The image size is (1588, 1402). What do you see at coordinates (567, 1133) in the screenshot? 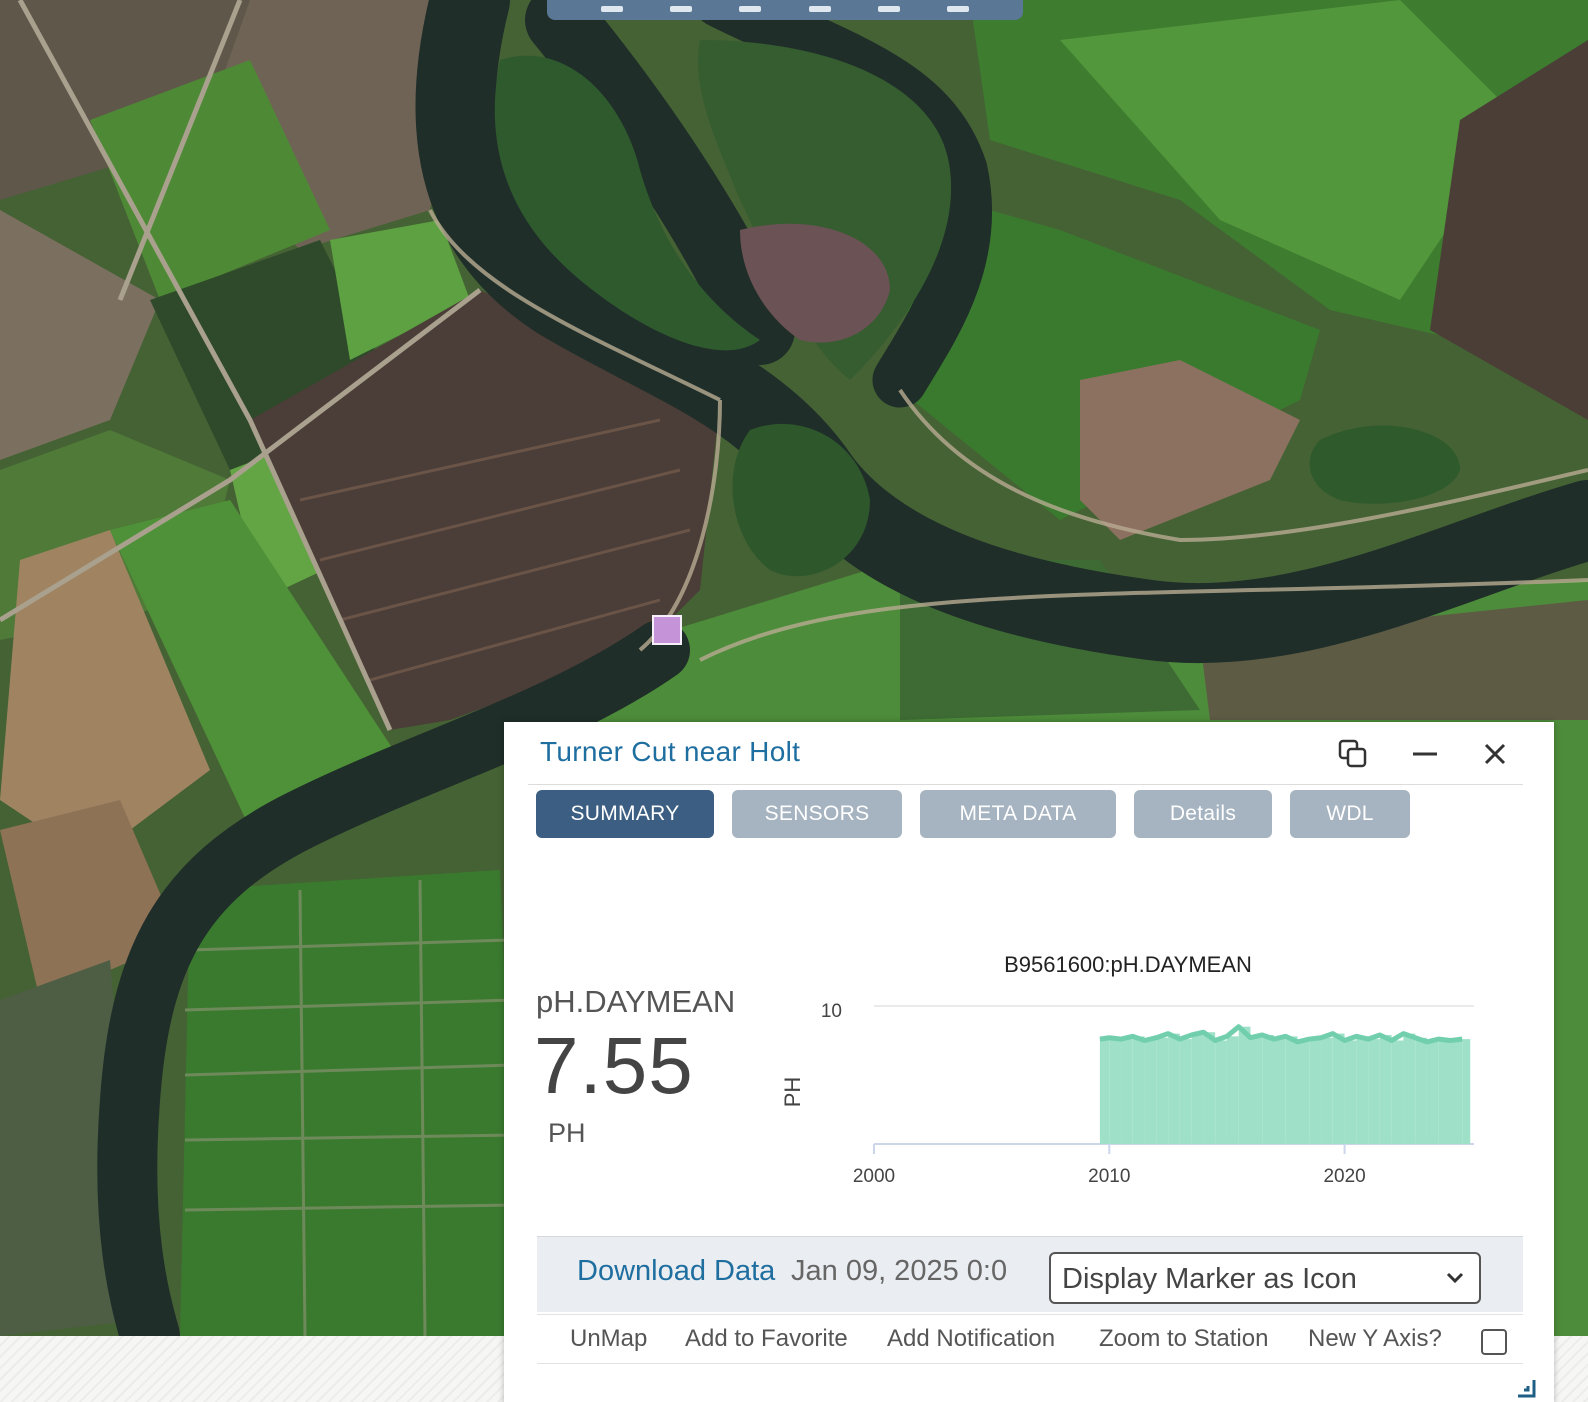
I see `metric-unit: PH` at bounding box center [567, 1133].